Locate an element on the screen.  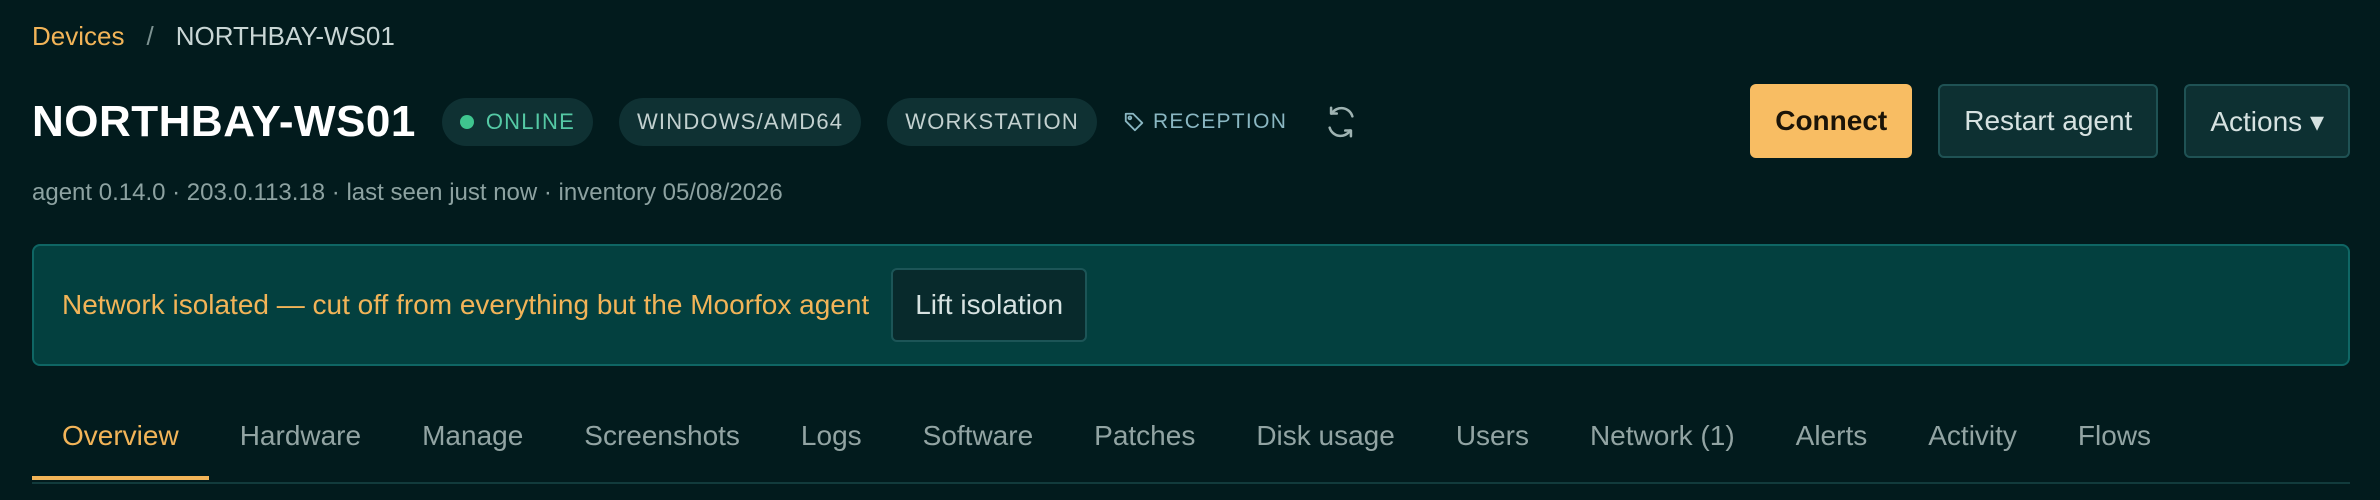
tab-overview: Overview is located at coordinates (120, 444).